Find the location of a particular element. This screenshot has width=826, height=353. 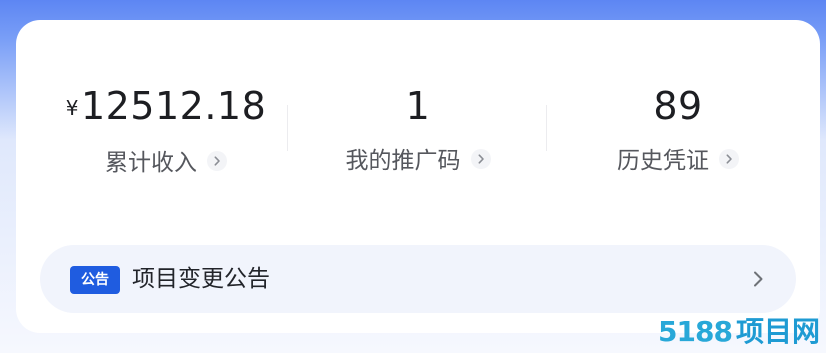

stat-history-vouchers-label: 历史凭证 is located at coordinates (663, 161).